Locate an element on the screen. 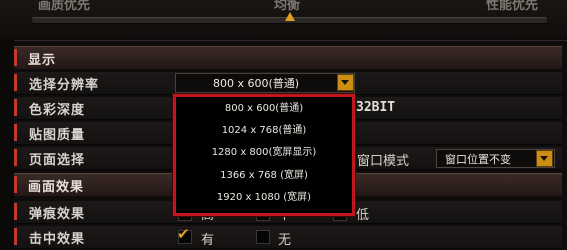 The width and height of the screenshot is (567, 250). label-texture-quality: 贴图质量 is located at coordinates (57, 135).